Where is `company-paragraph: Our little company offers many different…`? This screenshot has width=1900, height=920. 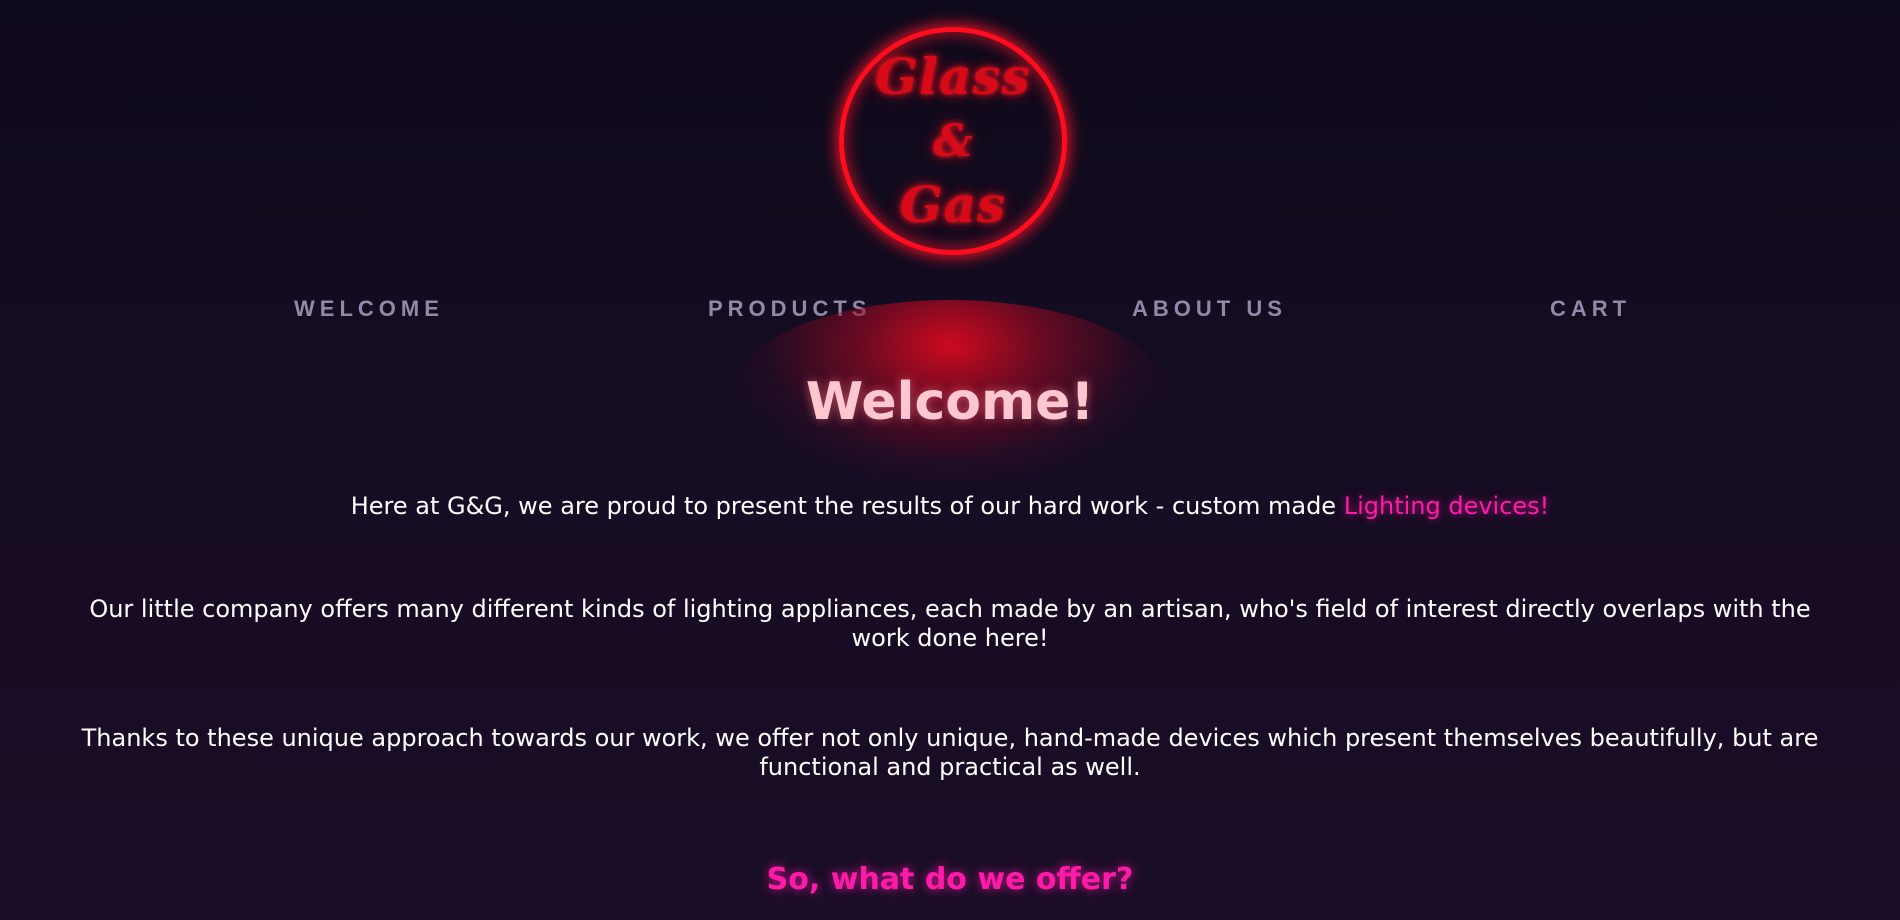 company-paragraph: Our little company offers many different… is located at coordinates (950, 623).